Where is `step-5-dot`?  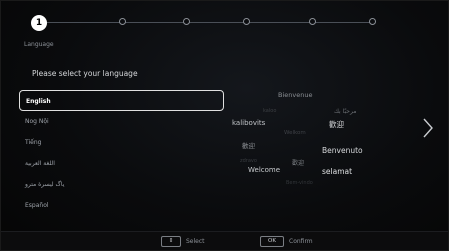
step-5-dot is located at coordinates (312, 21).